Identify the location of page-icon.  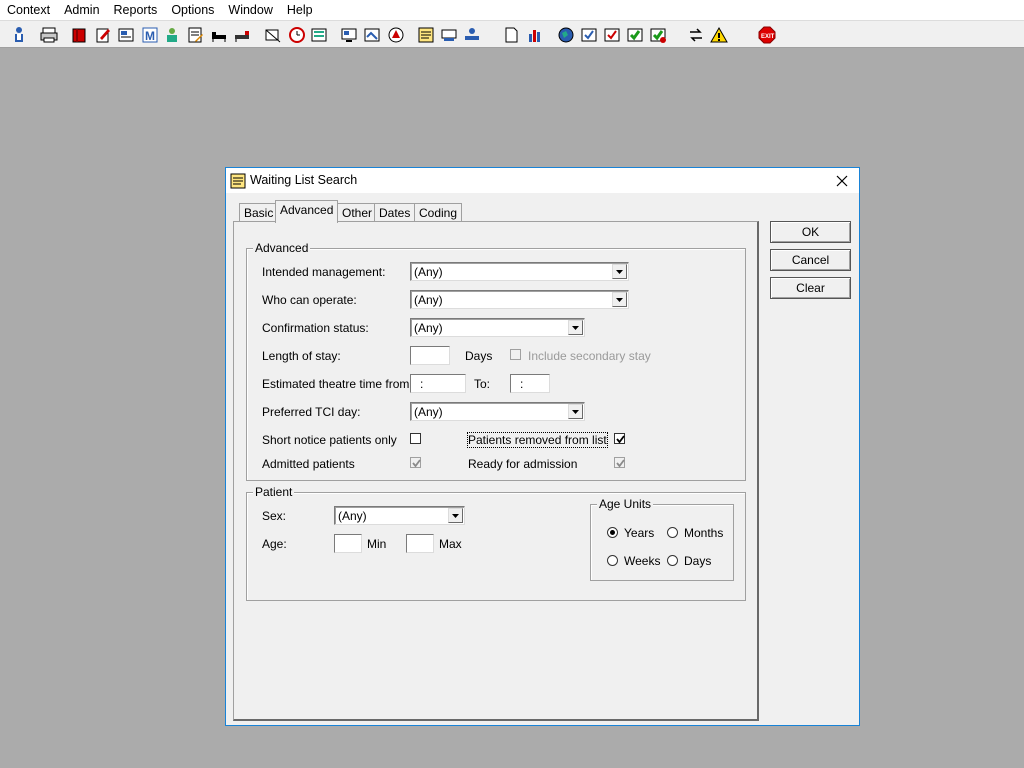
(511, 35).